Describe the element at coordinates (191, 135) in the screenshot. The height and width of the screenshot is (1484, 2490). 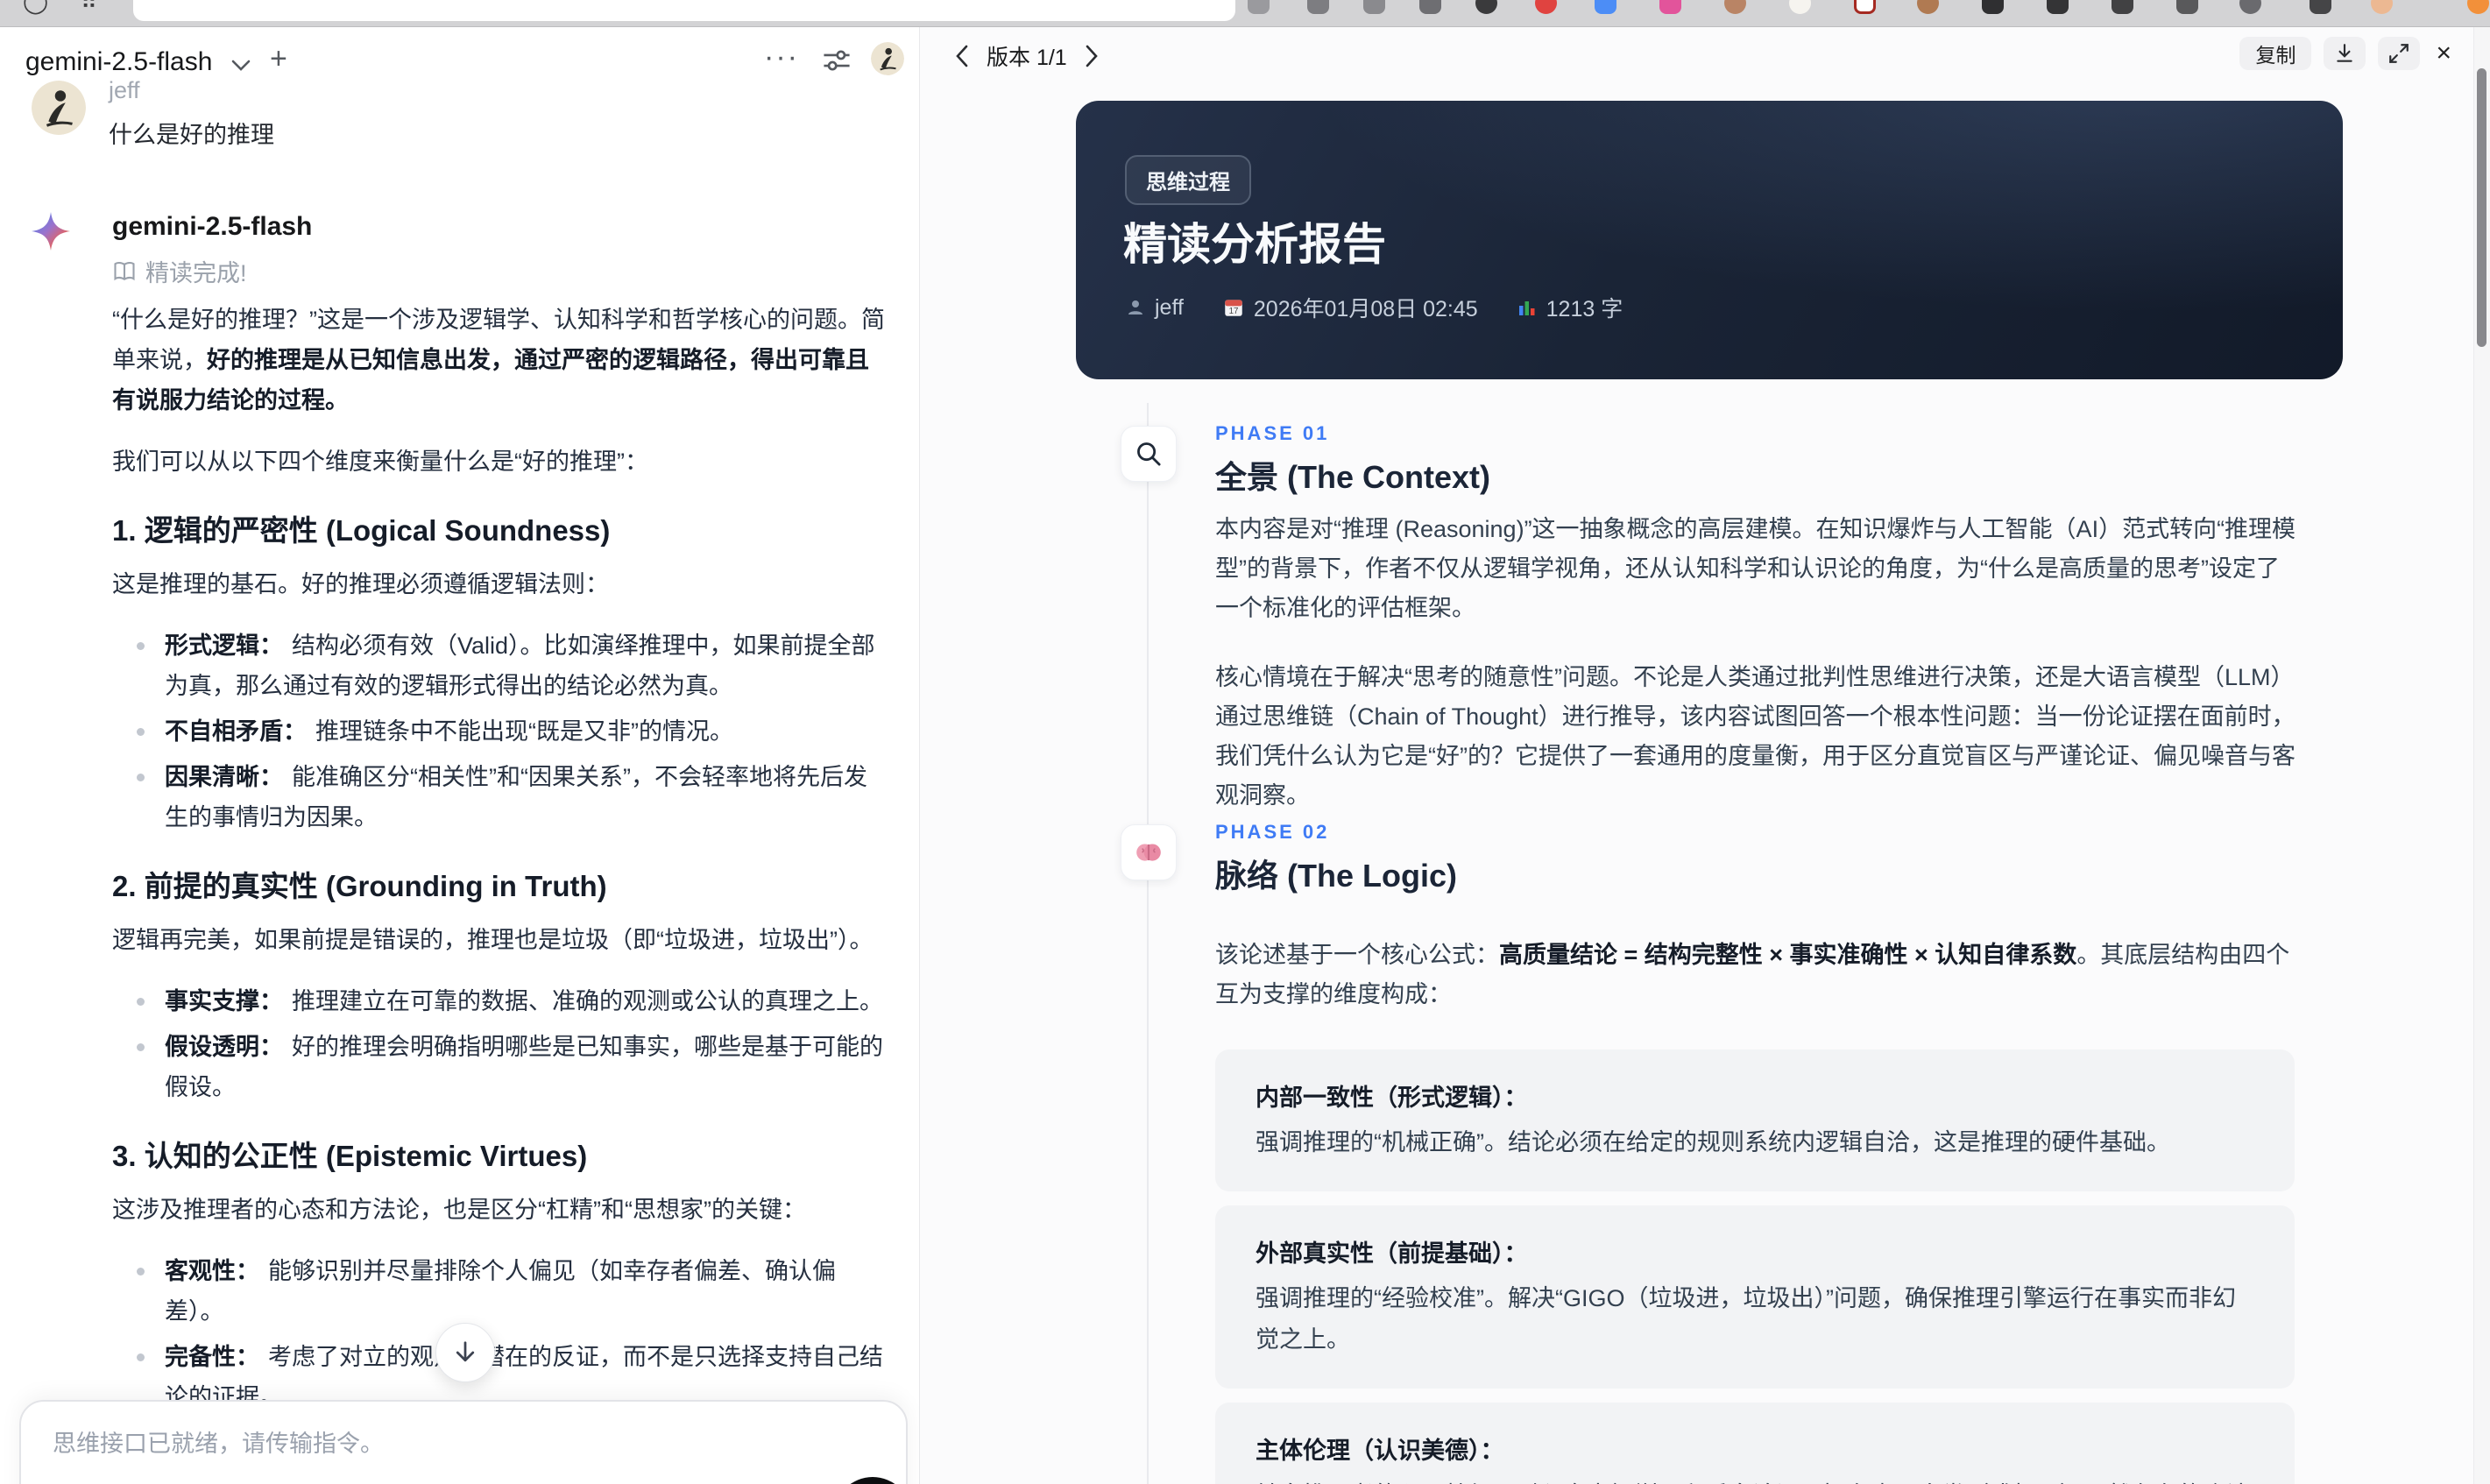
I see `message-text: 什么是好的推理` at that location.